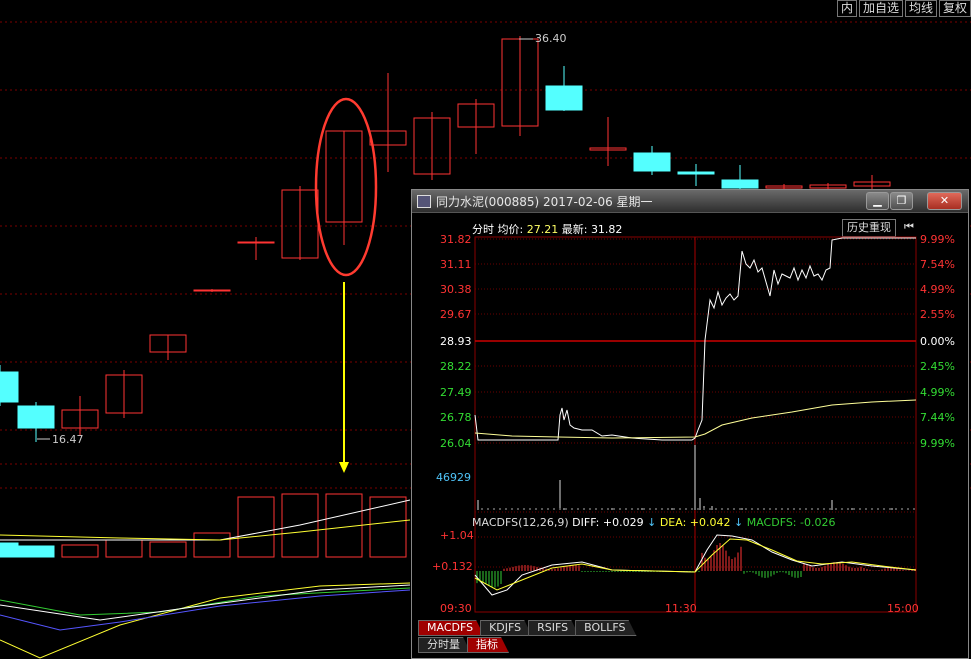 The height and width of the screenshot is (659, 971). I want to click on highlight-arrow-head, so click(344, 467).